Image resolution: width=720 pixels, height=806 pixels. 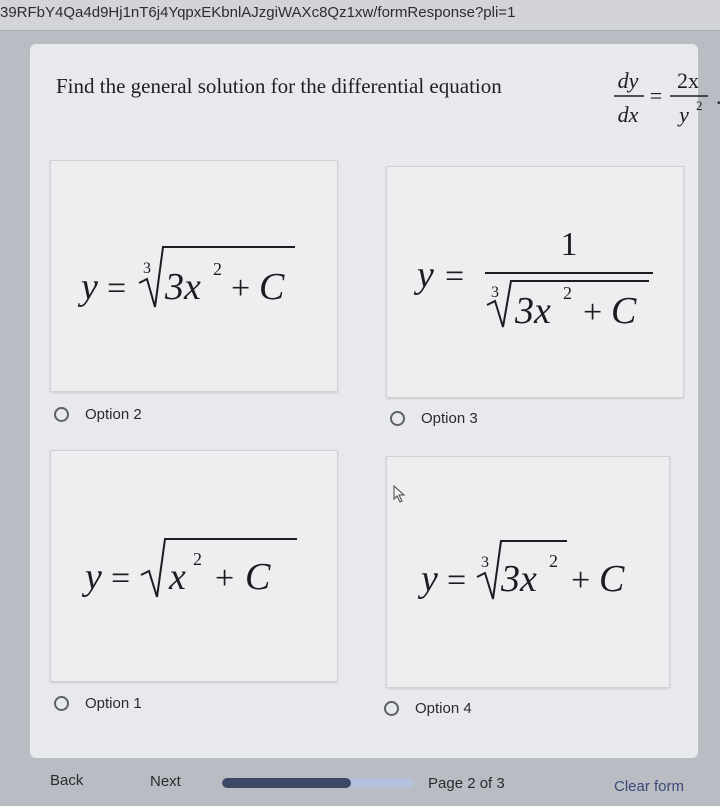 What do you see at coordinates (718, 96) in the screenshot?
I see `eq-period: .` at bounding box center [718, 96].